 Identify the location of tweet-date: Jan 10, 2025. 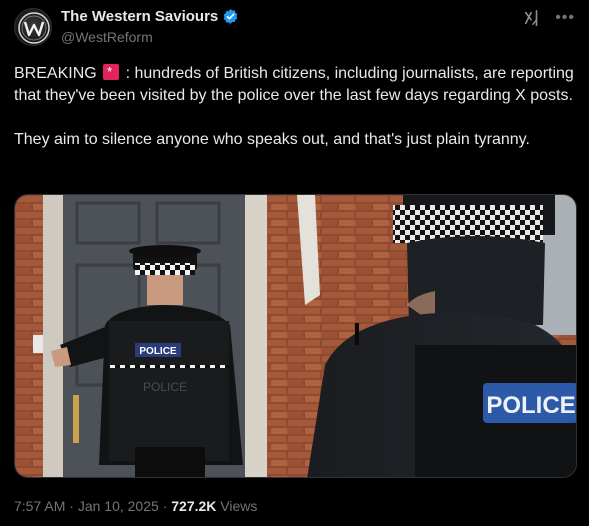
(118, 506).